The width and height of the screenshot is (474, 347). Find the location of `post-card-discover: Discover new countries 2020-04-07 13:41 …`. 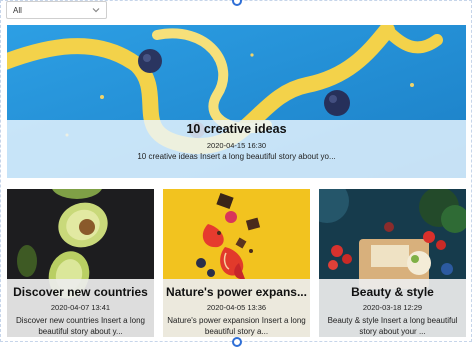

post-card-discover: Discover new countries 2020-04-07 13:41 … is located at coordinates (80, 263).